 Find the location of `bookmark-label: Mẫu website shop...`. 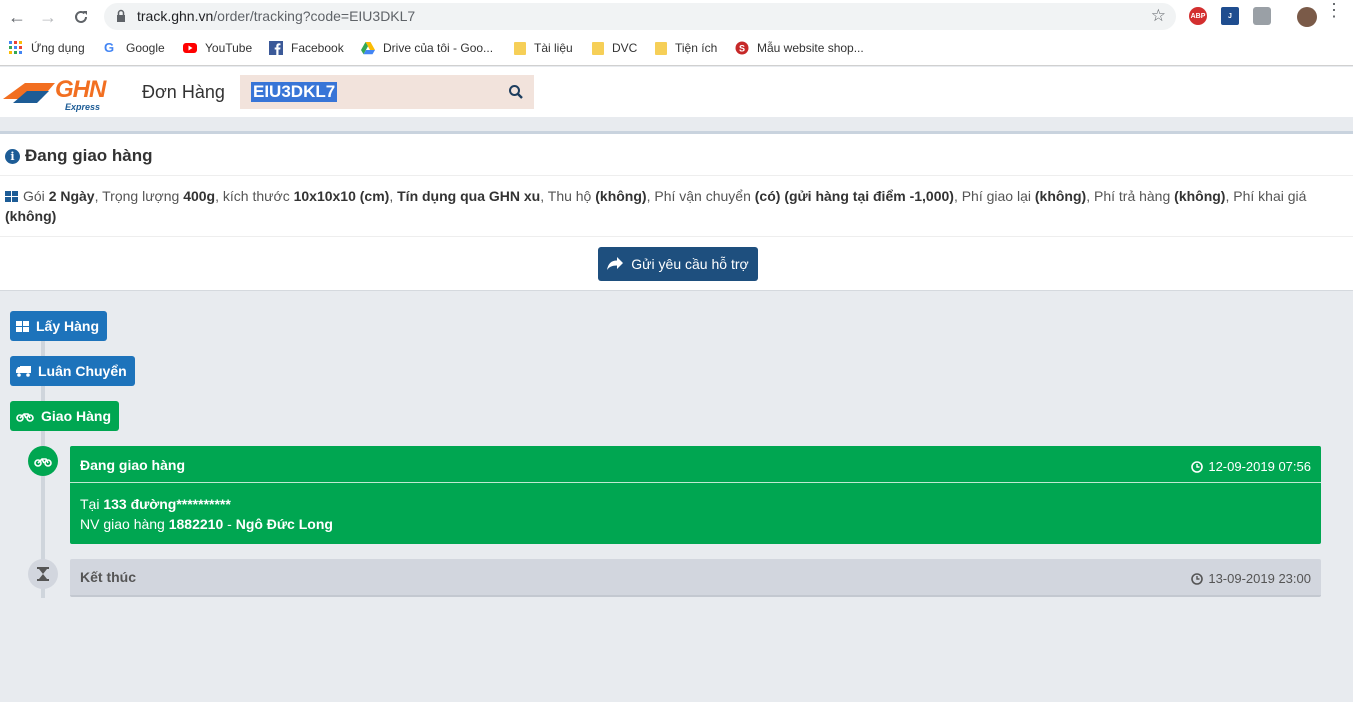

bookmark-label: Mẫu website shop... is located at coordinates (810, 48).